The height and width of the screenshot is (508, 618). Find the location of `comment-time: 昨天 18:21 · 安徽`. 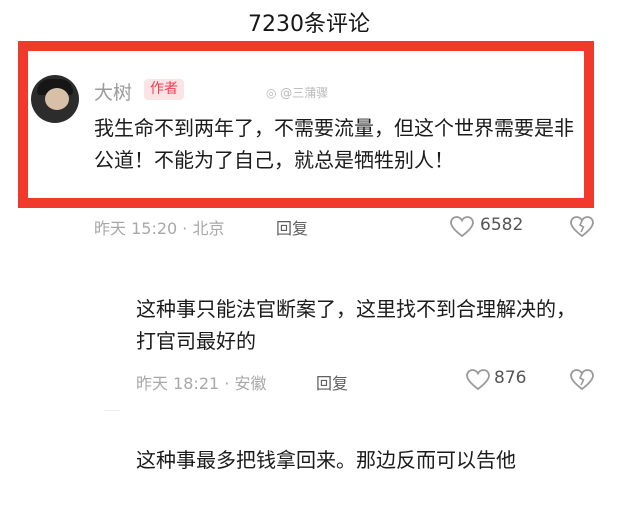

comment-time: 昨天 18:21 · 安徽 is located at coordinates (201, 383).